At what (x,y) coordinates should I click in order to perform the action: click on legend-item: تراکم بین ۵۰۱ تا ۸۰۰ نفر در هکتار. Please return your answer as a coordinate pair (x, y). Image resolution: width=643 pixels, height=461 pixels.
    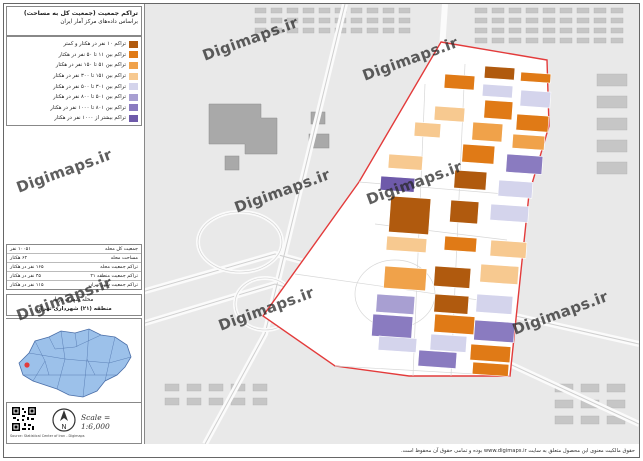
    Looking at the image, I should click on (74, 97).